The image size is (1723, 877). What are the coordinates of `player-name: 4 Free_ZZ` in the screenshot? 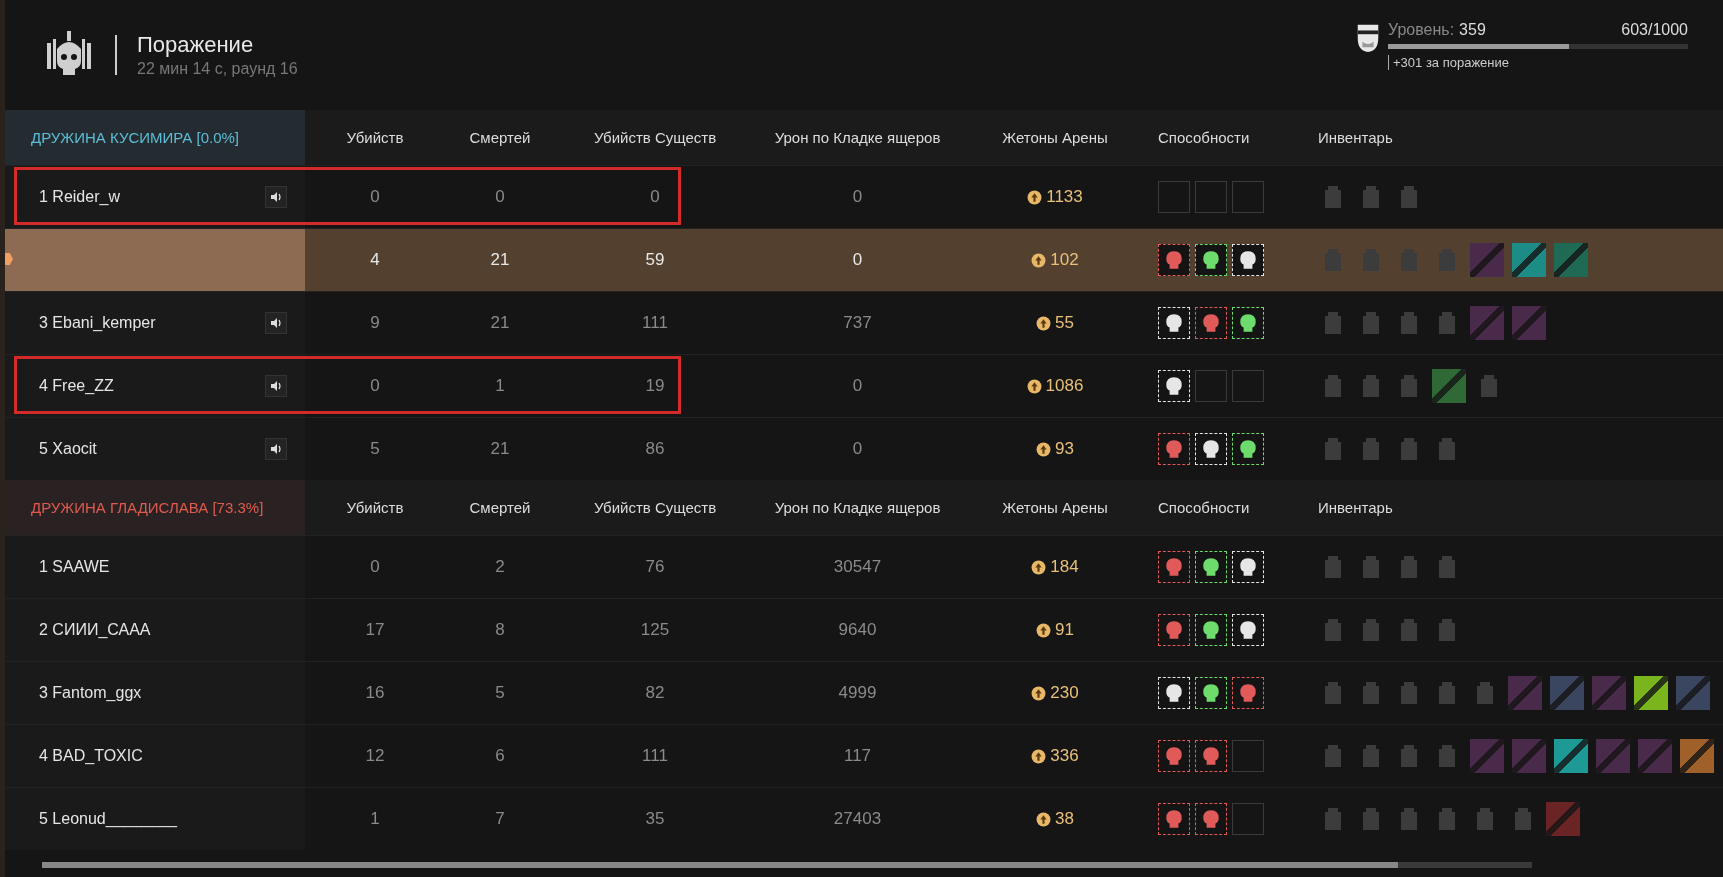 It's located at (76, 386).